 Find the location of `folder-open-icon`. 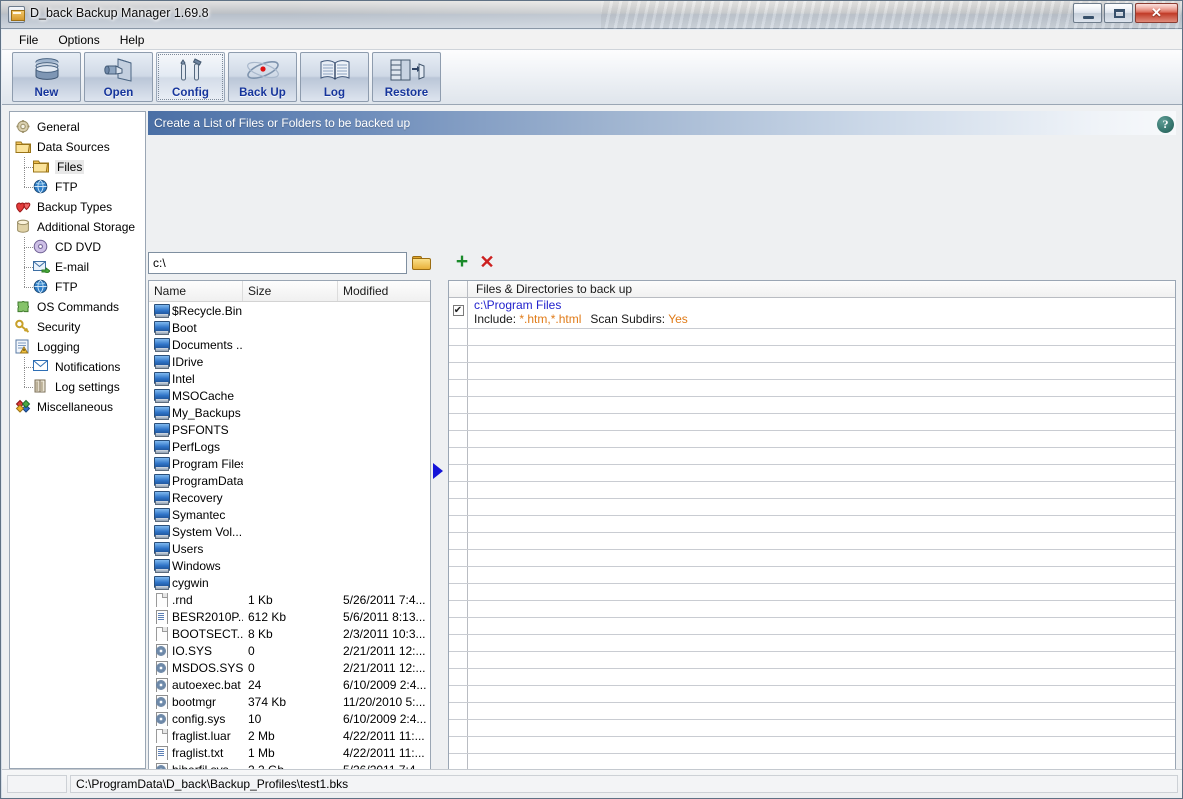

folder-open-icon is located at coordinates (421, 262).